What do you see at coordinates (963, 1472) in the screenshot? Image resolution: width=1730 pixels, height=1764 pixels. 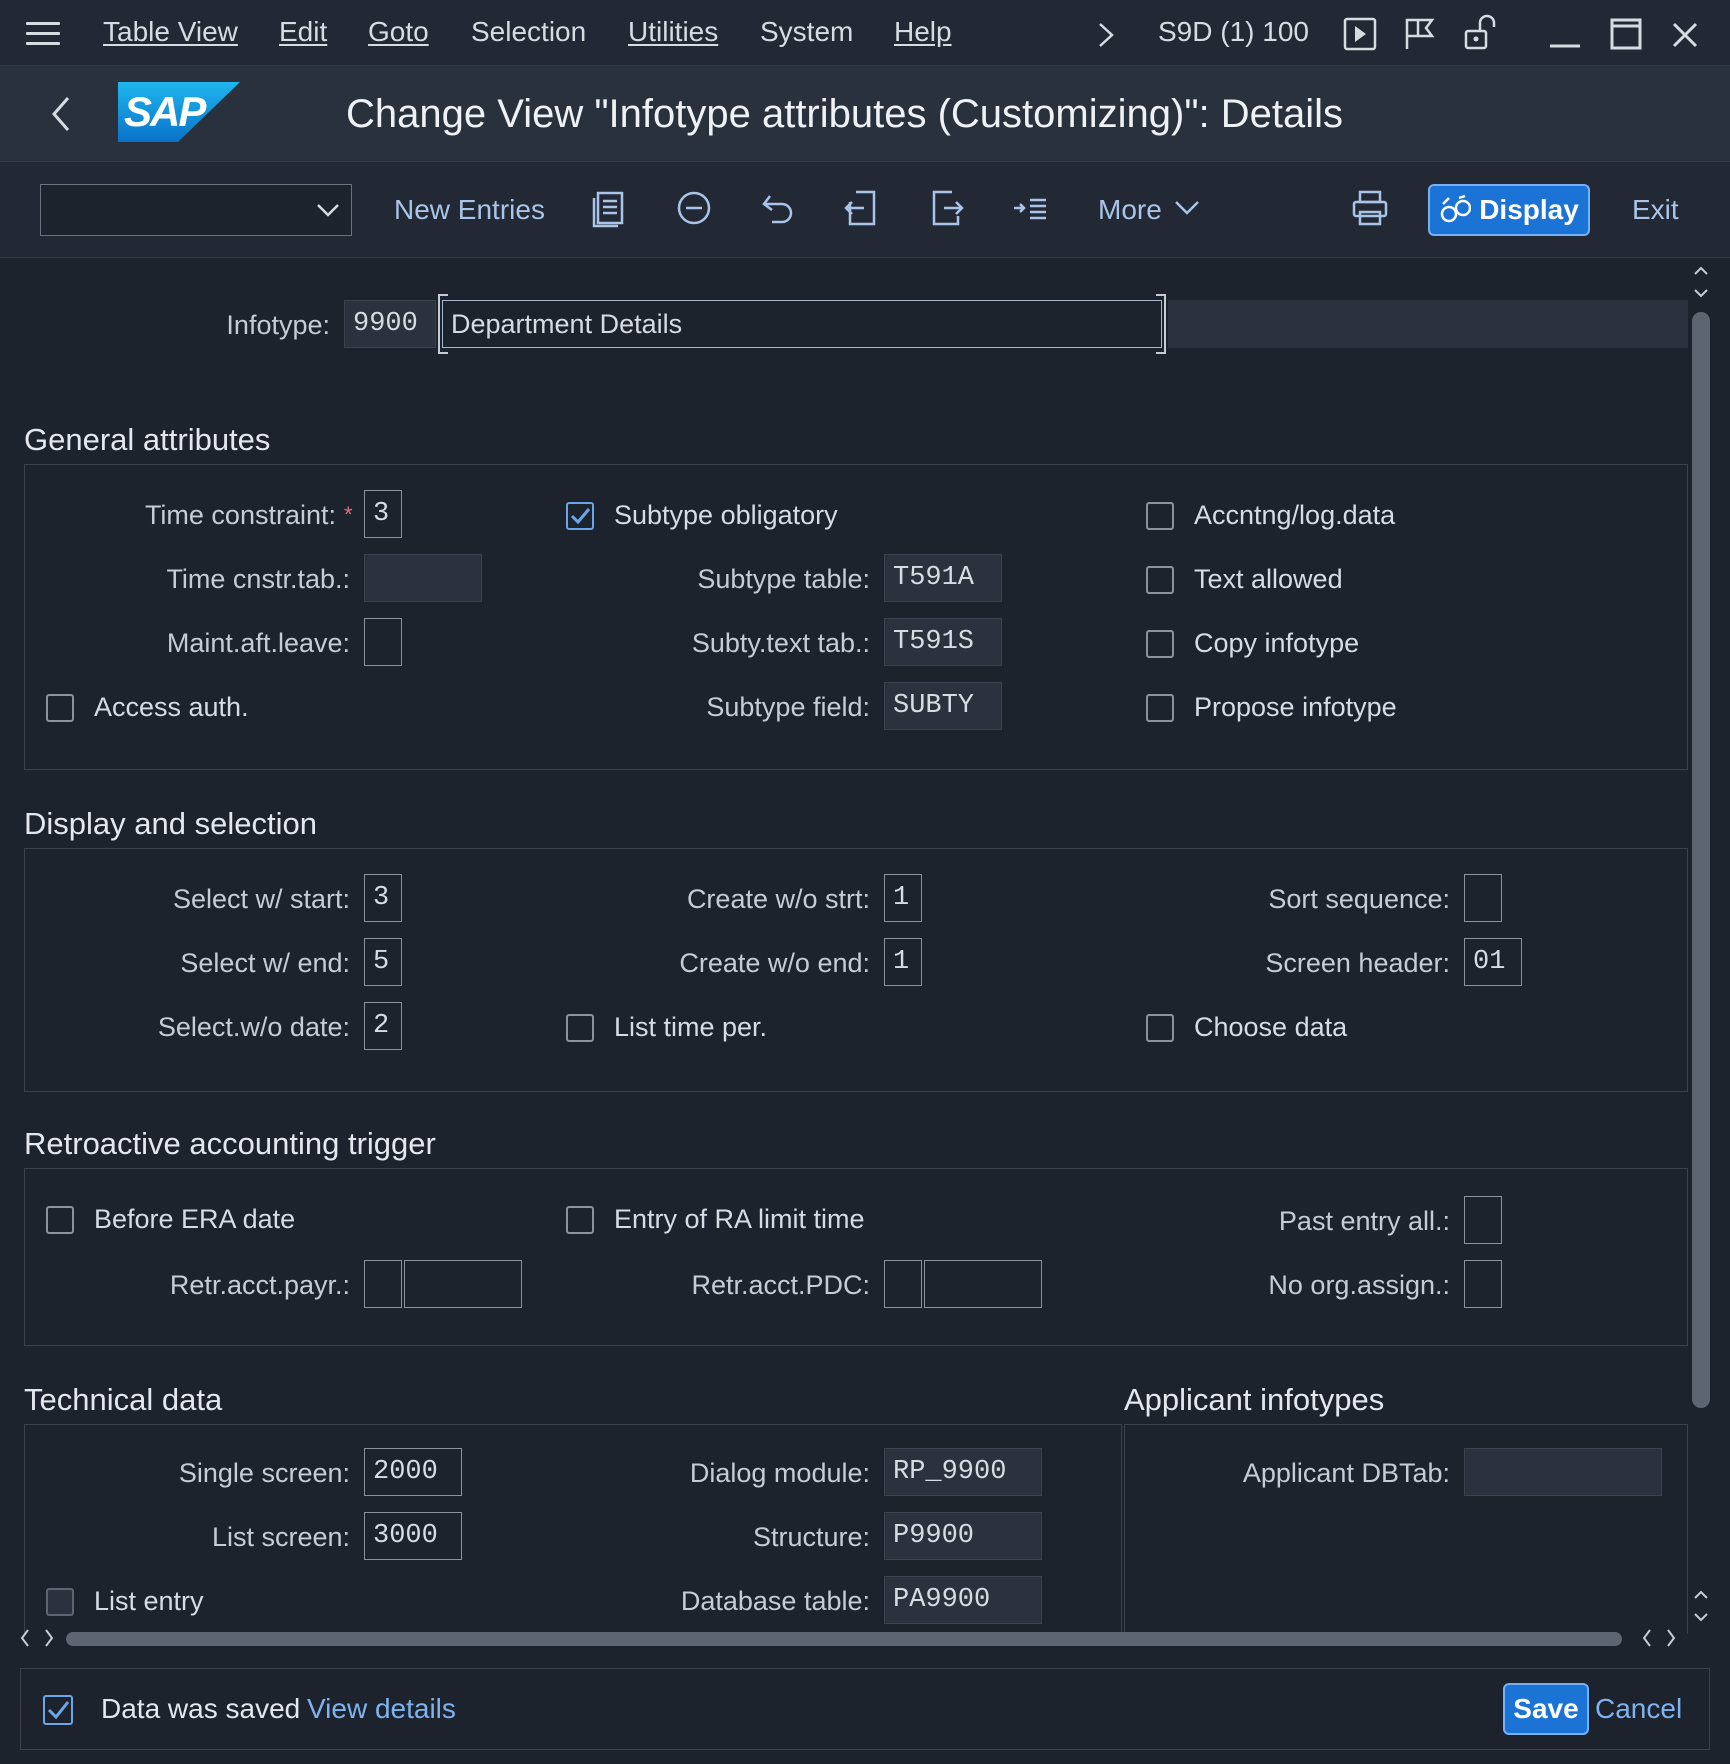 I see `dialog-module-field: RP_9900` at bounding box center [963, 1472].